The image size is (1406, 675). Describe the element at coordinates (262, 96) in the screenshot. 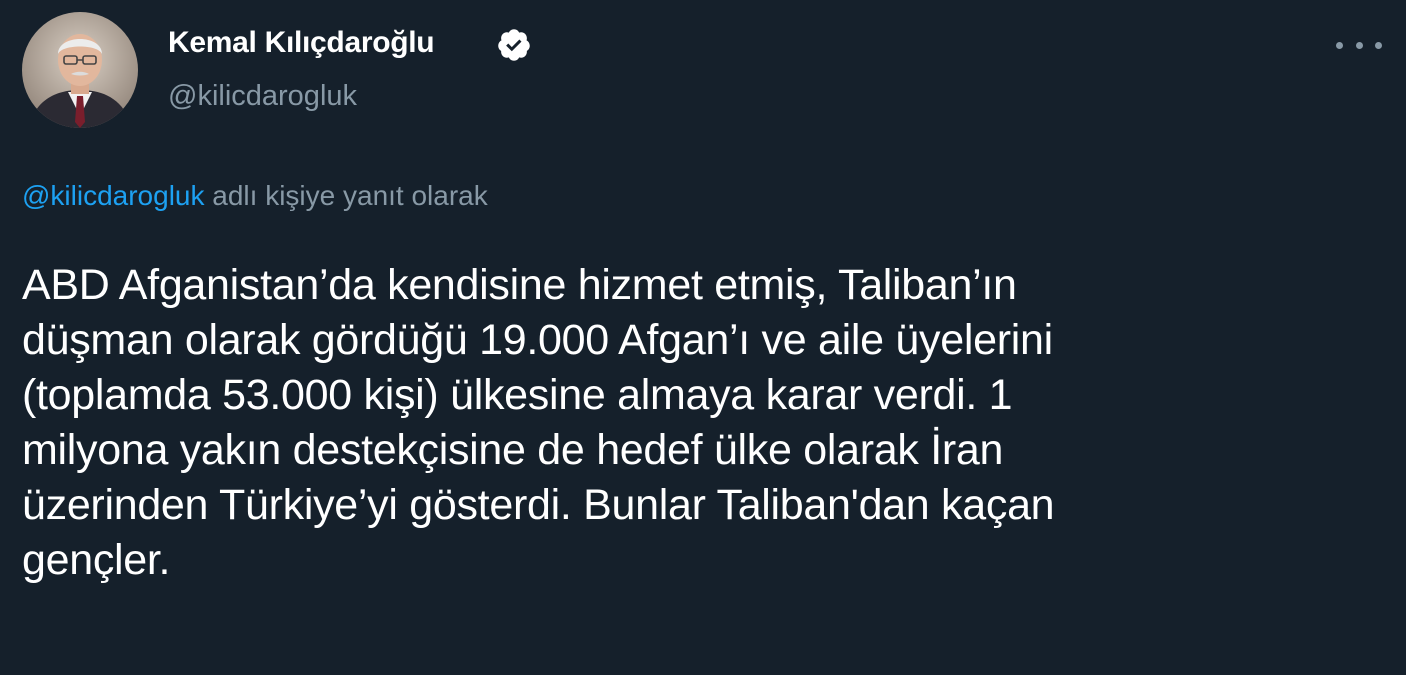

I see `handle: @kilicdarogluk` at that location.